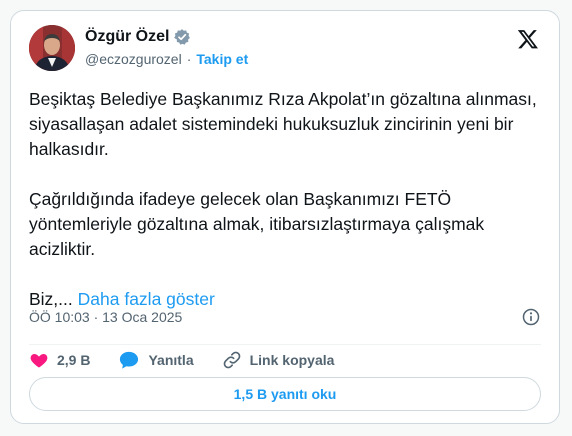 The width and height of the screenshot is (572, 436). I want to click on show-more-link: Daha fazla göster, so click(146, 299).